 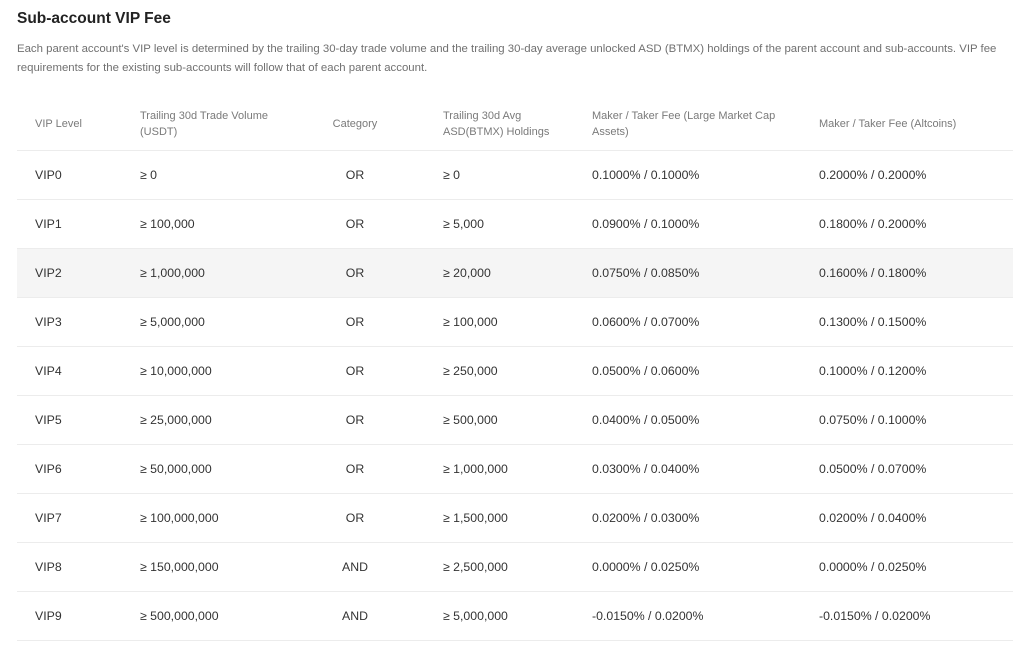 I want to click on cell-vip-level: VIP8, so click(x=69, y=567).